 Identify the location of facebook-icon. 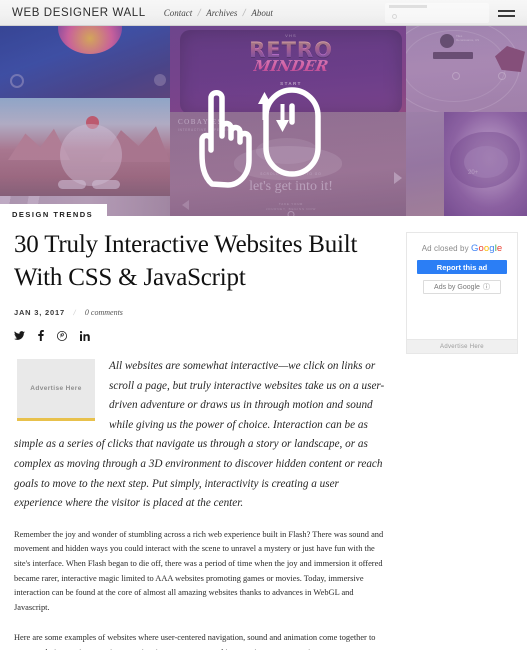
(41, 335).